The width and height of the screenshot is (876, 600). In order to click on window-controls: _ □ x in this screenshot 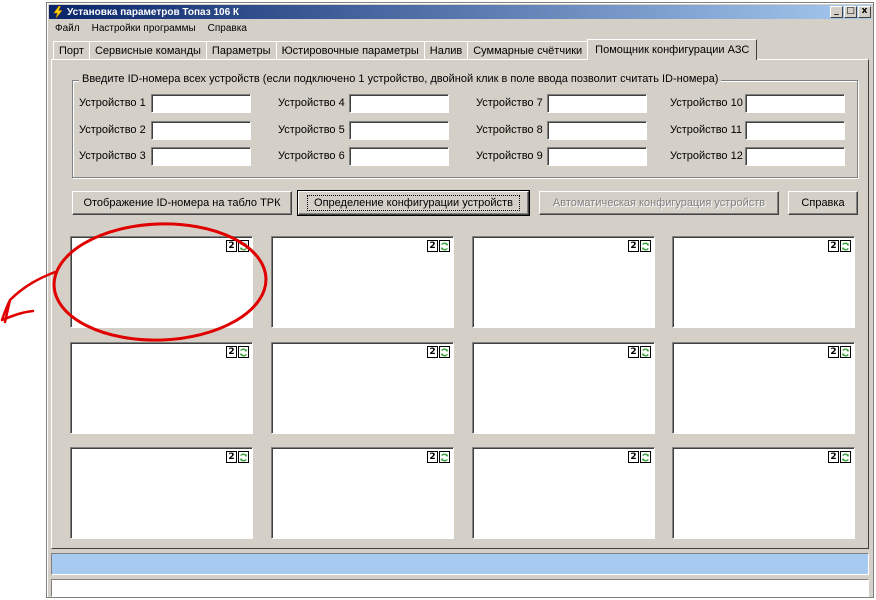, I will do `click(850, 11)`.